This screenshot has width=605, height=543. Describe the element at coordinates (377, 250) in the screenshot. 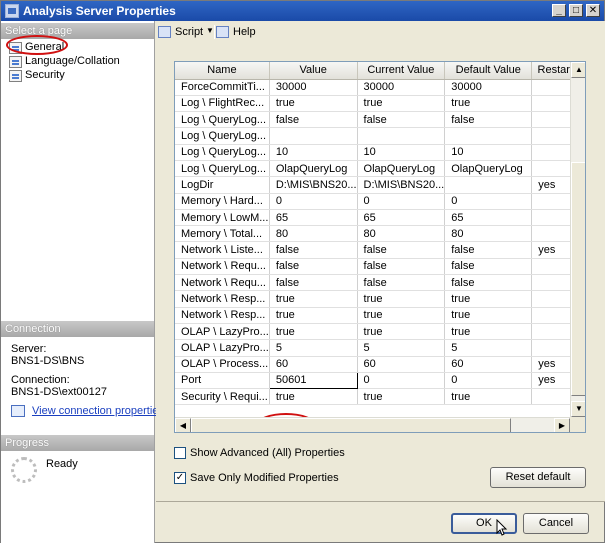

I see `table-row: Network \ Liste... false false false yes` at that location.